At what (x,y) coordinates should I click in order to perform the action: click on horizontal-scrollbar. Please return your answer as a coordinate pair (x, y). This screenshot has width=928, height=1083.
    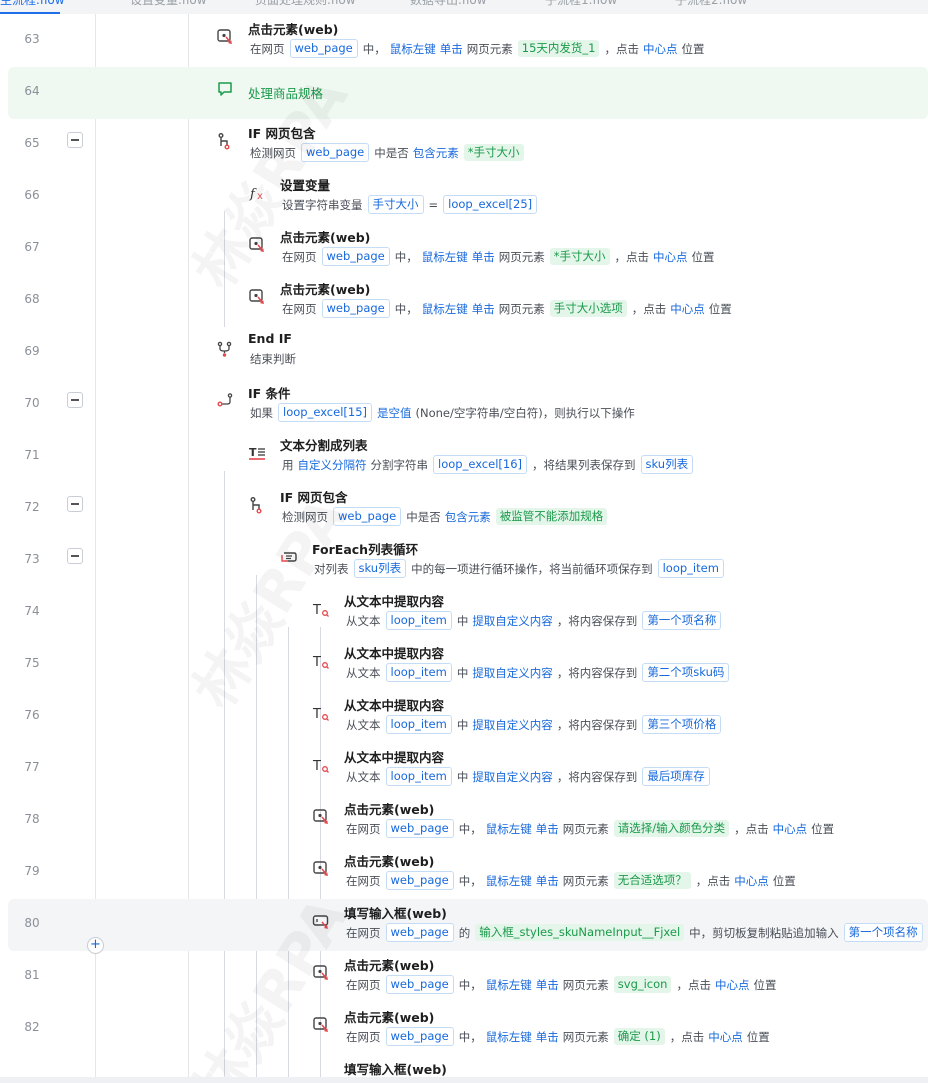
    Looking at the image, I should click on (464, 1080).